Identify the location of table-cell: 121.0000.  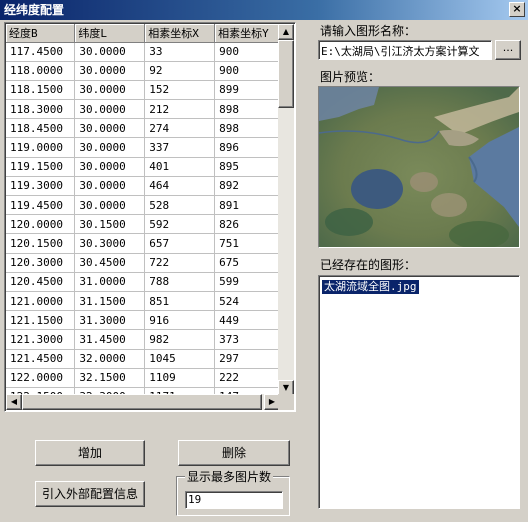
(41, 301).